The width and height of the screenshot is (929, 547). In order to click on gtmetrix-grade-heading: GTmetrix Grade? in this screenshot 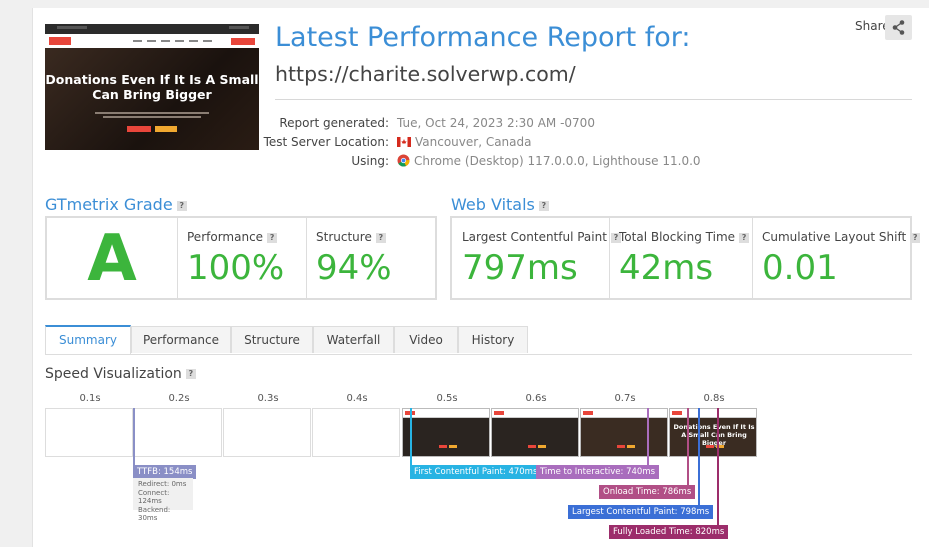, I will do `click(116, 204)`.